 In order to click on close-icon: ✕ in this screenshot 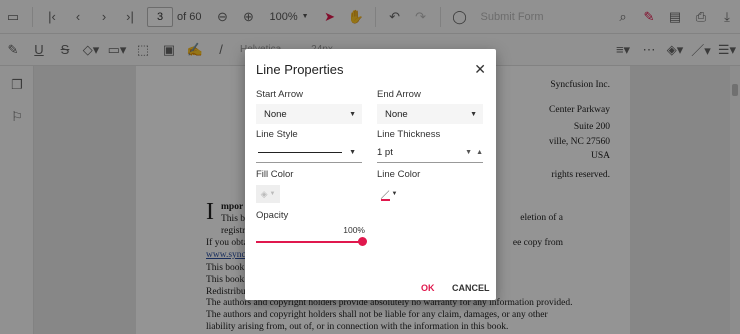, I will do `click(480, 69)`.